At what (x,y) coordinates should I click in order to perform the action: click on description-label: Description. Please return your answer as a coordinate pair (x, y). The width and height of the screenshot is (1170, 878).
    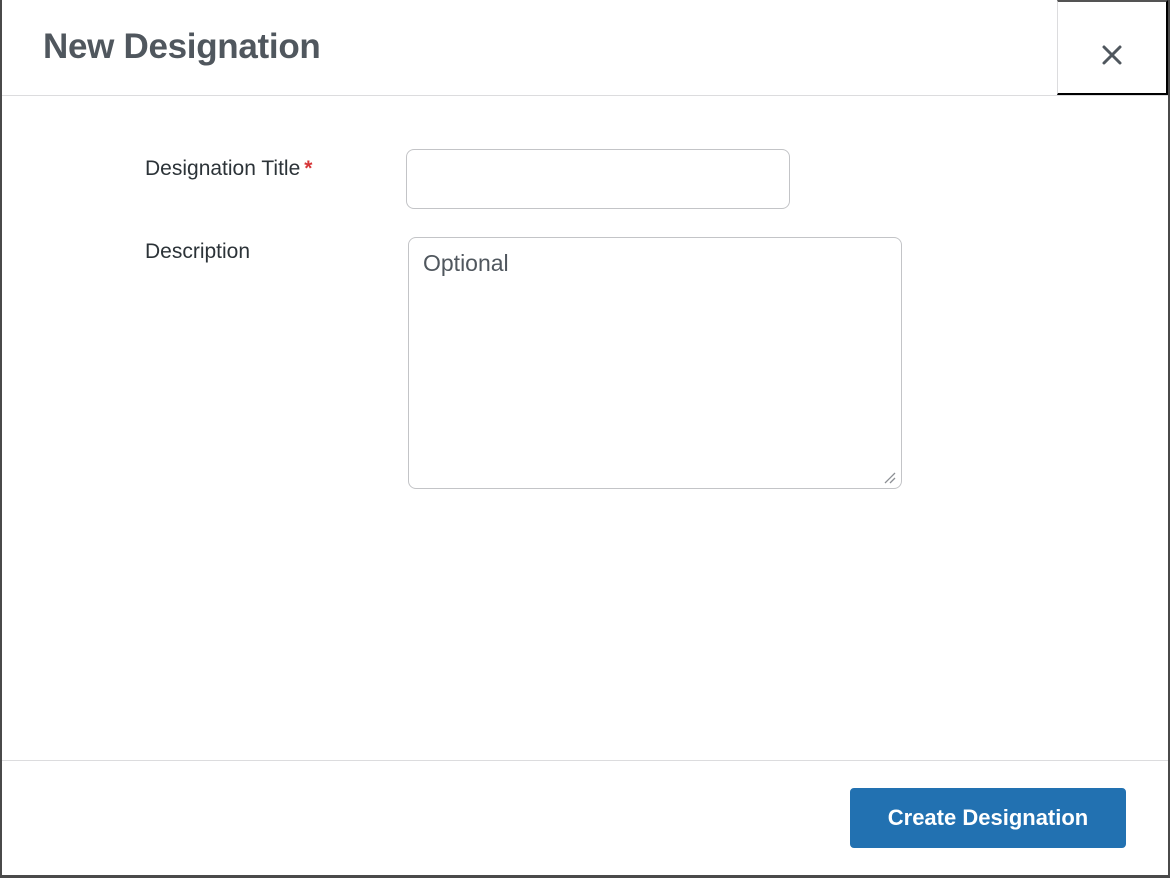
    Looking at the image, I should click on (198, 251).